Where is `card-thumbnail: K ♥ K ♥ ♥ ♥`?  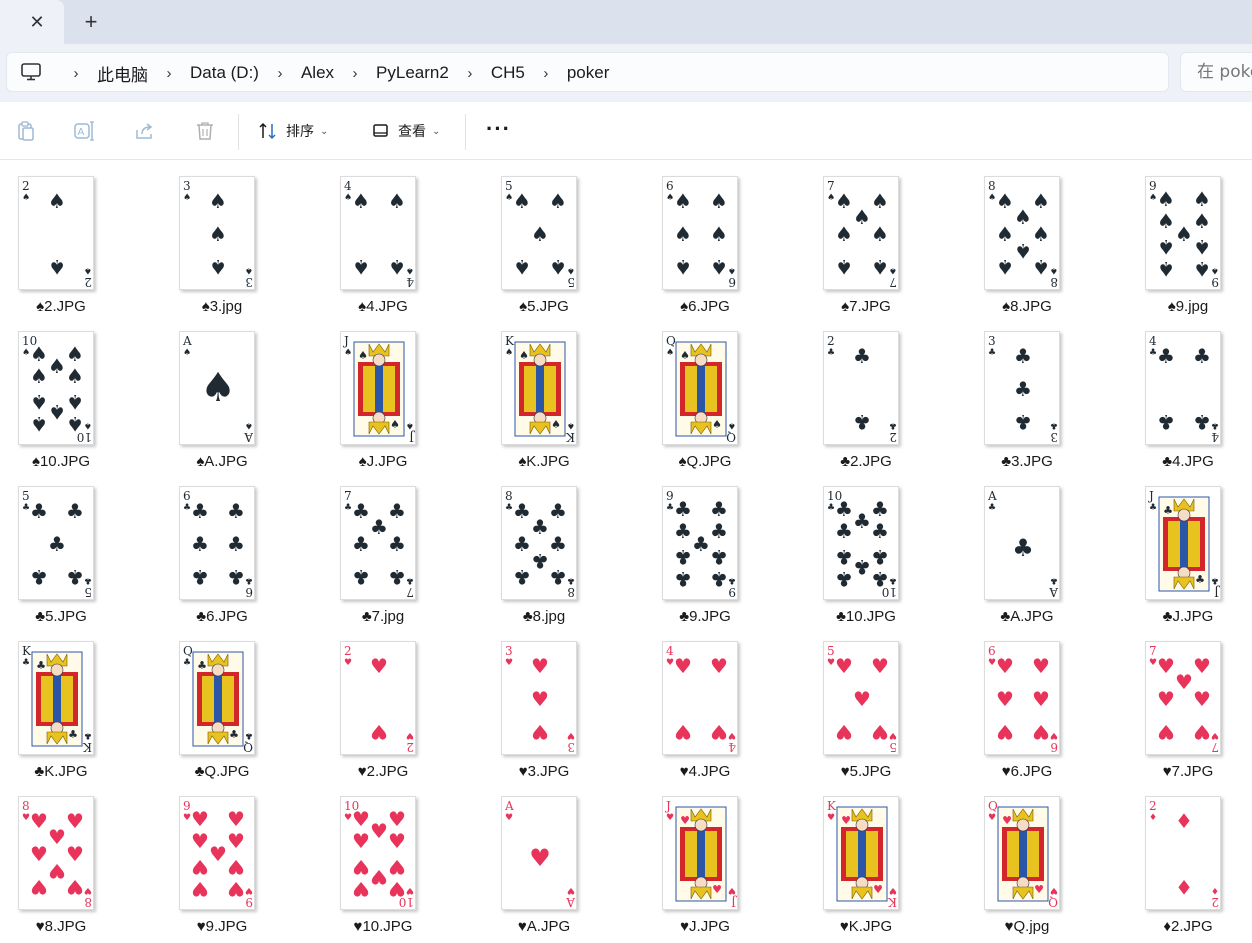
card-thumbnail: K ♥ K ♥ ♥ ♥ is located at coordinates (861, 853).